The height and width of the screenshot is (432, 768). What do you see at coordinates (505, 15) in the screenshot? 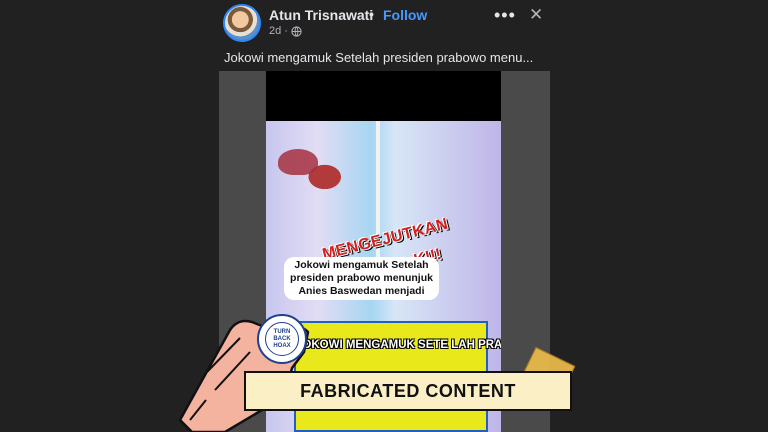
I see `more-icon: •••` at bounding box center [505, 15].